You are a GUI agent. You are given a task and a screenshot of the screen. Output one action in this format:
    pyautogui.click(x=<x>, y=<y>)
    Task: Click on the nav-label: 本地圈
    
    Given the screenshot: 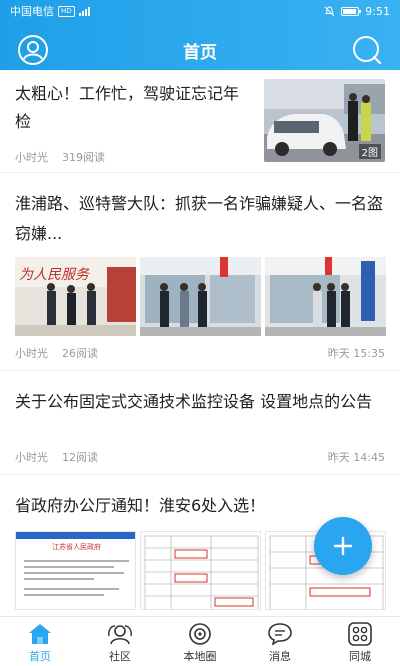 What is the action you would take?
    pyautogui.click(x=200, y=656)
    